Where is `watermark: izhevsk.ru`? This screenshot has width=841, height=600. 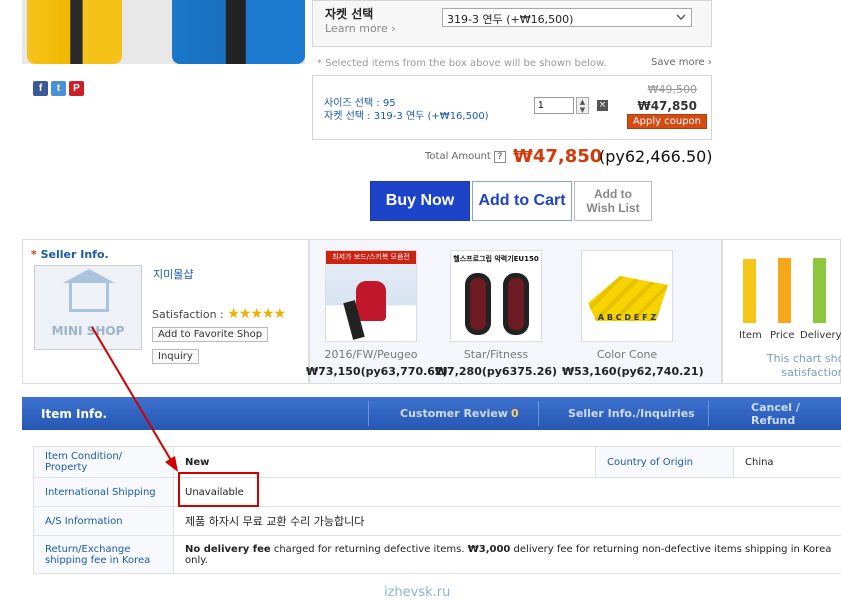 watermark: izhevsk.ru is located at coordinates (417, 592).